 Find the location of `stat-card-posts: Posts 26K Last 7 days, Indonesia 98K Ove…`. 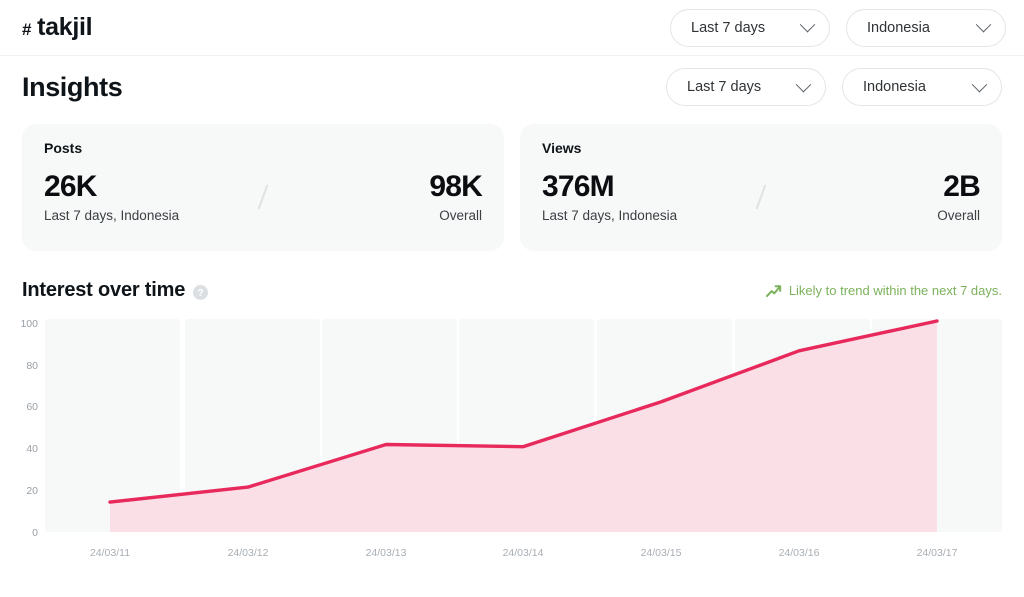

stat-card-posts: Posts 26K Last 7 days, Indonesia 98K Ove… is located at coordinates (263, 187).